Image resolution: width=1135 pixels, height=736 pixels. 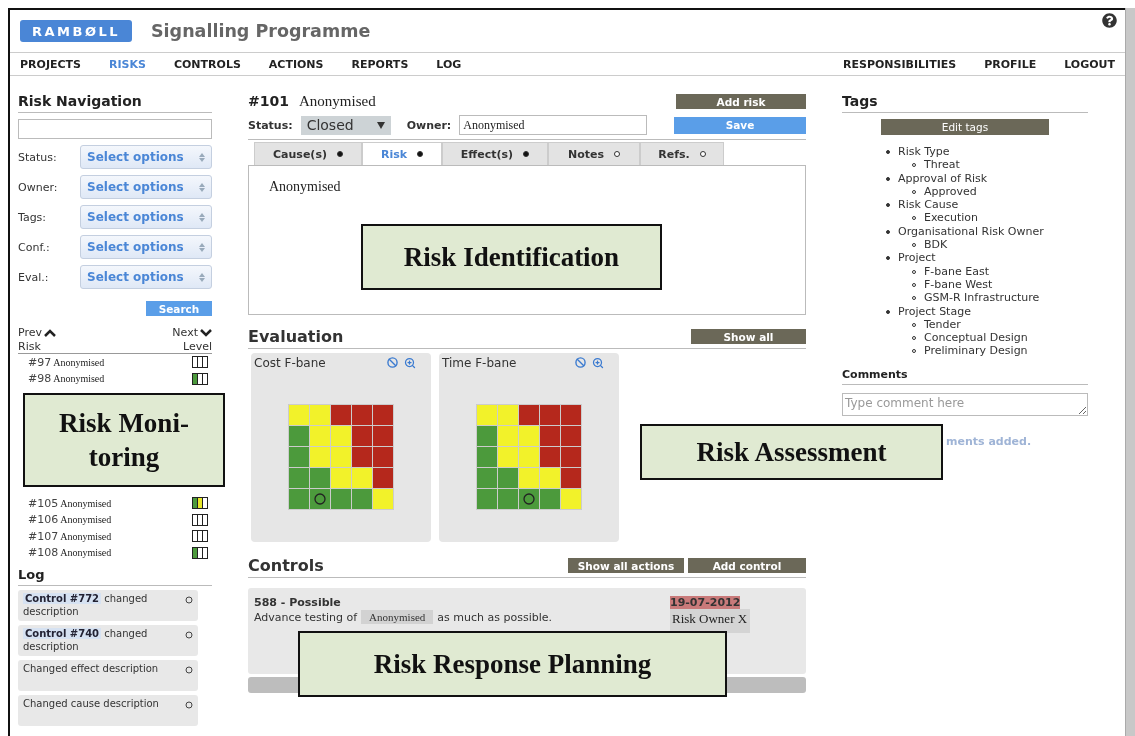 I want to click on filter-label: Status:, so click(x=37, y=157).